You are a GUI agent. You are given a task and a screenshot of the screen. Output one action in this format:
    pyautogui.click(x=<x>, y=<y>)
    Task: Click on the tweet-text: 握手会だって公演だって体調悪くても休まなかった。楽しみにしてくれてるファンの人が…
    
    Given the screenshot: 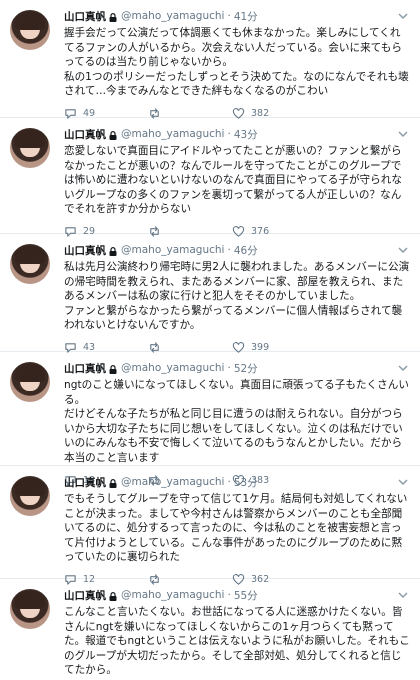 What is the action you would take?
    pyautogui.click(x=236, y=62)
    